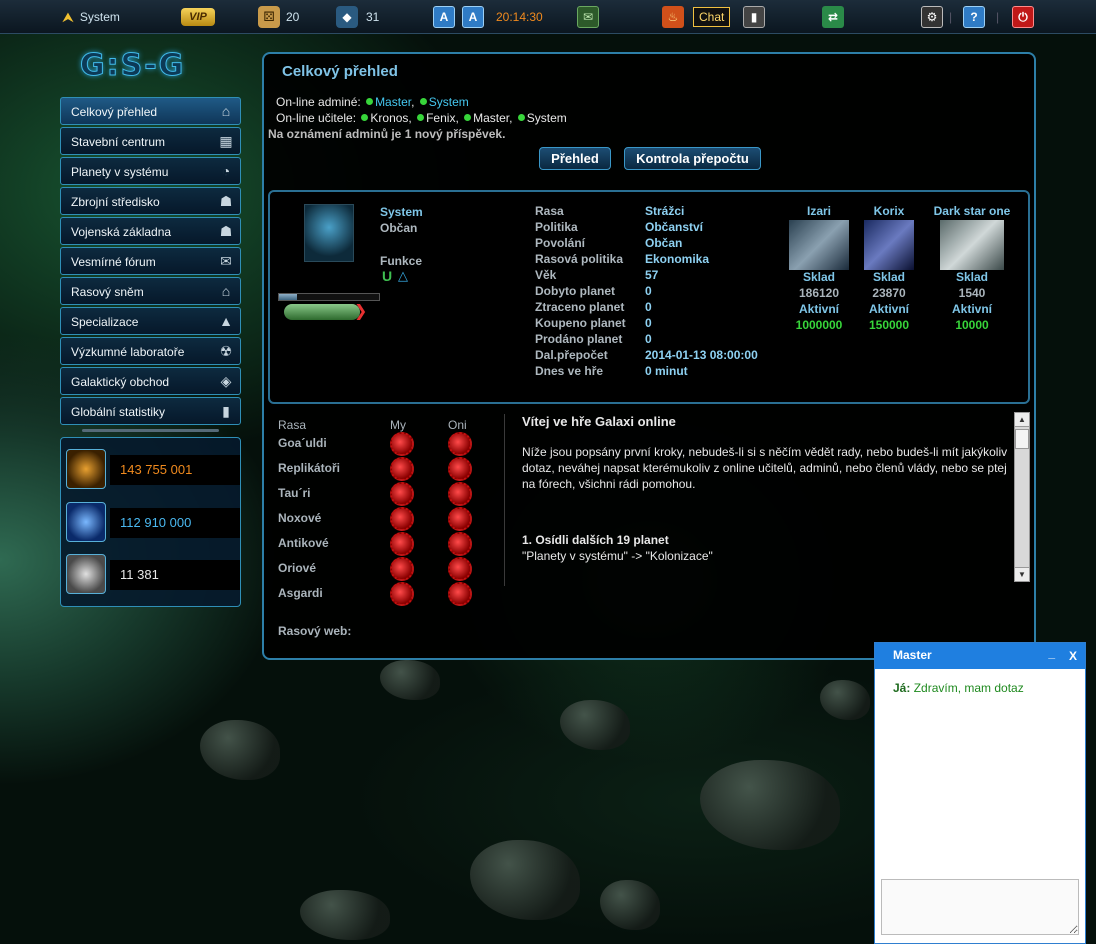  Describe the element at coordinates (974, 17) in the screenshot. I see `help-icon: ?` at that location.